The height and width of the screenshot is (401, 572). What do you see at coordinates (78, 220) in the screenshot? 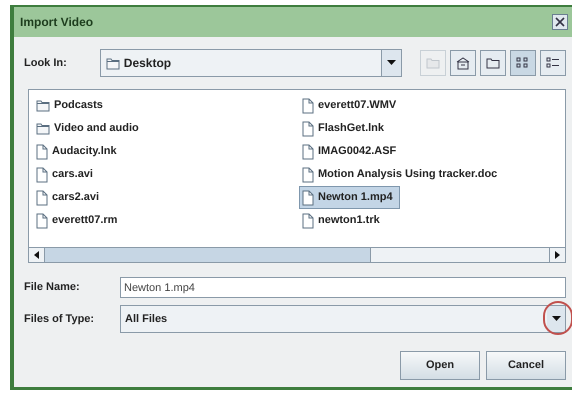
I see `file-item: everett07.rm` at bounding box center [78, 220].